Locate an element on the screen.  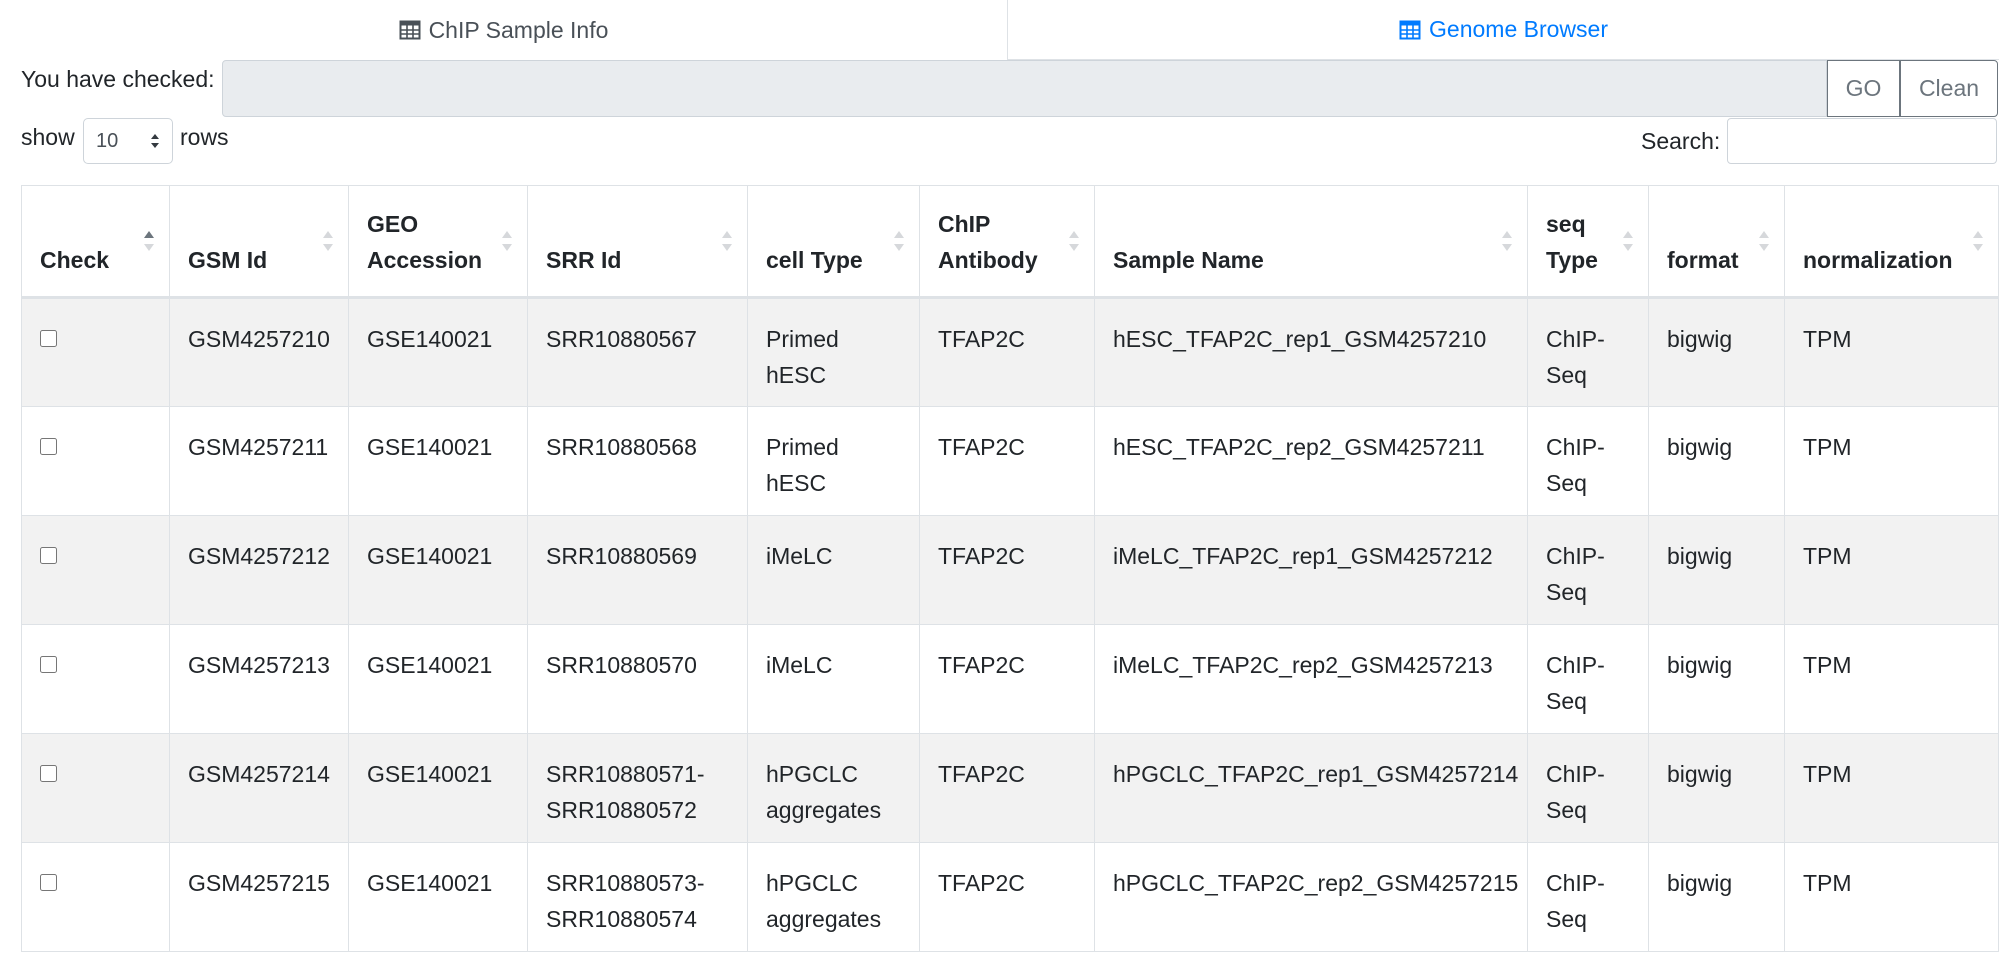
gsm-id-cell: GSM4257211 is located at coordinates (259, 461).